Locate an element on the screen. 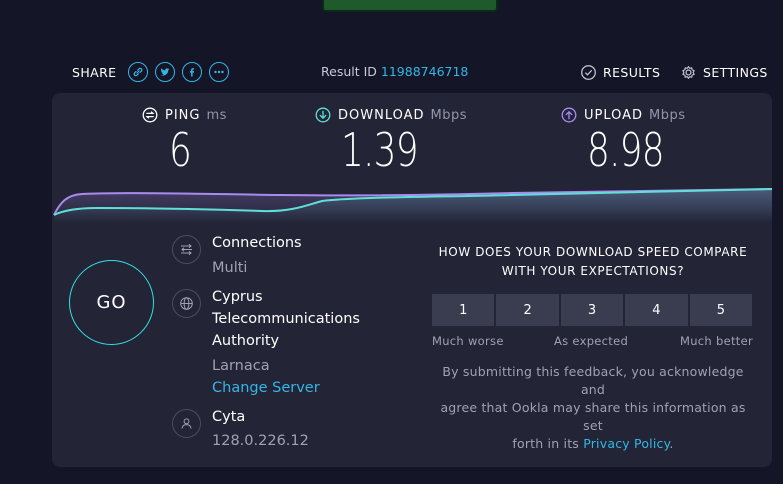 This screenshot has width=783, height=484. upload-label: UPLOAD is located at coordinates (614, 115).